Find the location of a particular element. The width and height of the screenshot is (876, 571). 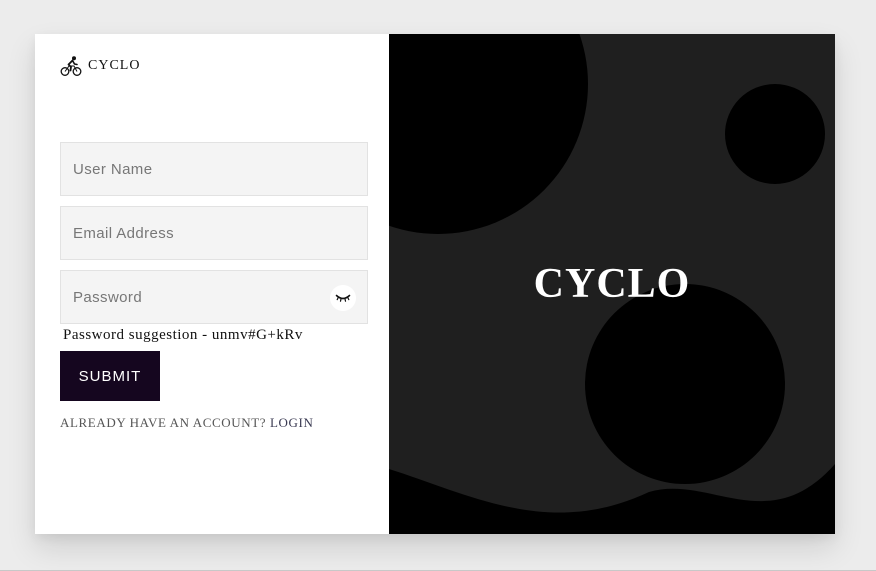

username-field-wrapper is located at coordinates (214, 169).